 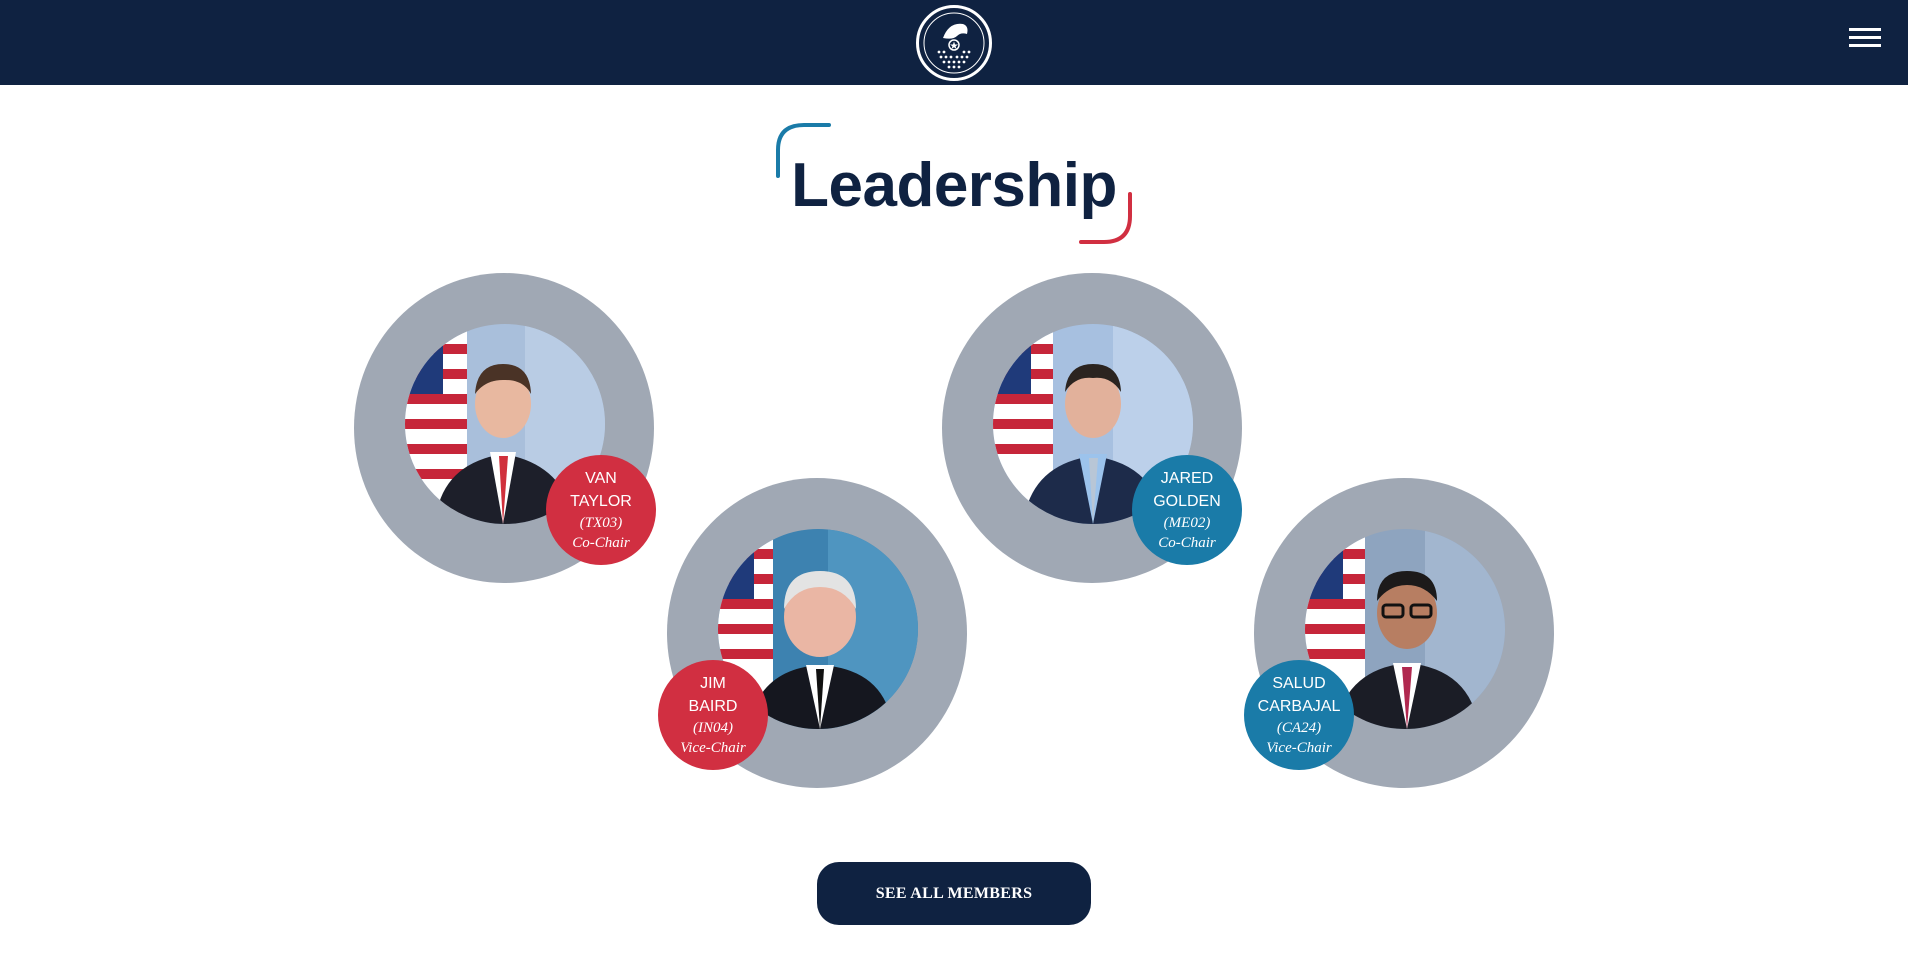 I want to click on see-all-members-button: SEE ALL MEMBERS, so click(x=954, y=893).